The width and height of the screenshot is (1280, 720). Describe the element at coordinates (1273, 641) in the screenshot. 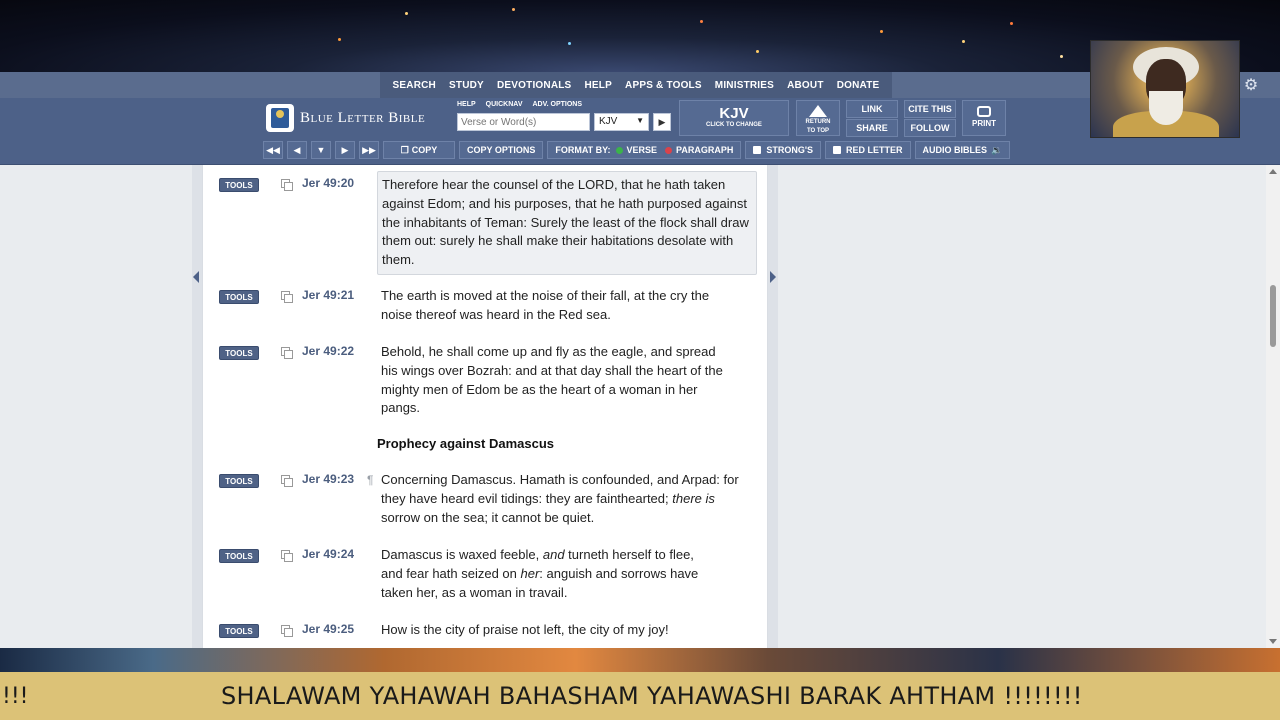

I see `scroll-down-icon` at that location.